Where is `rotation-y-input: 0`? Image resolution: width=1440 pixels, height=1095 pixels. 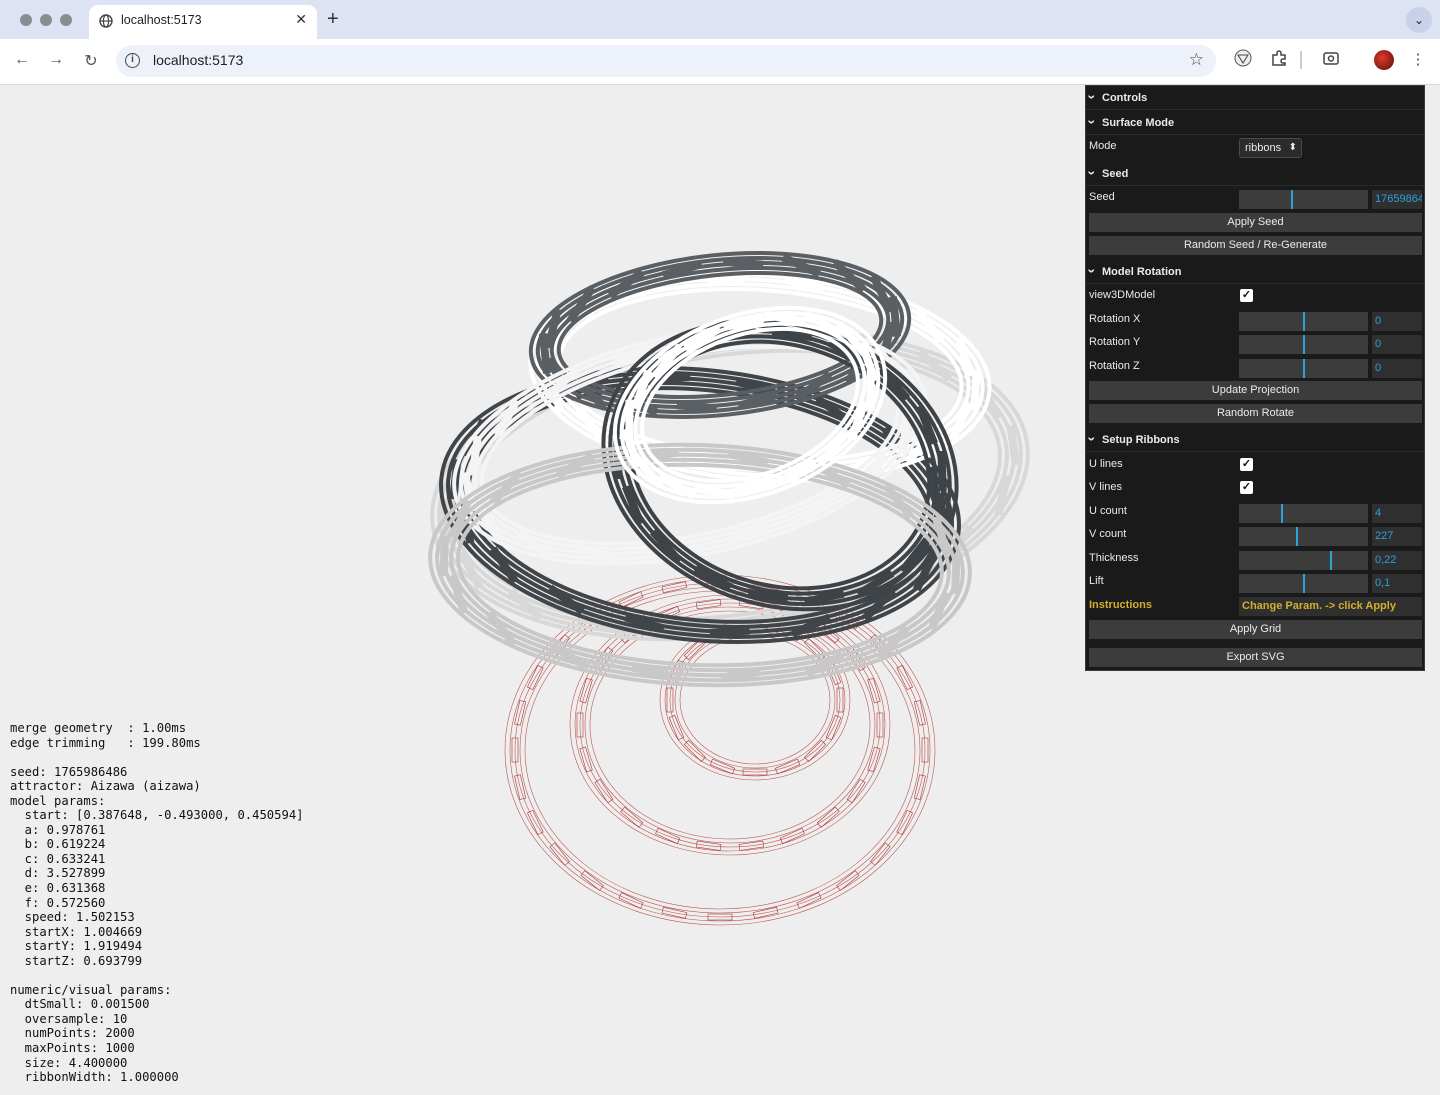 rotation-y-input: 0 is located at coordinates (1397, 344).